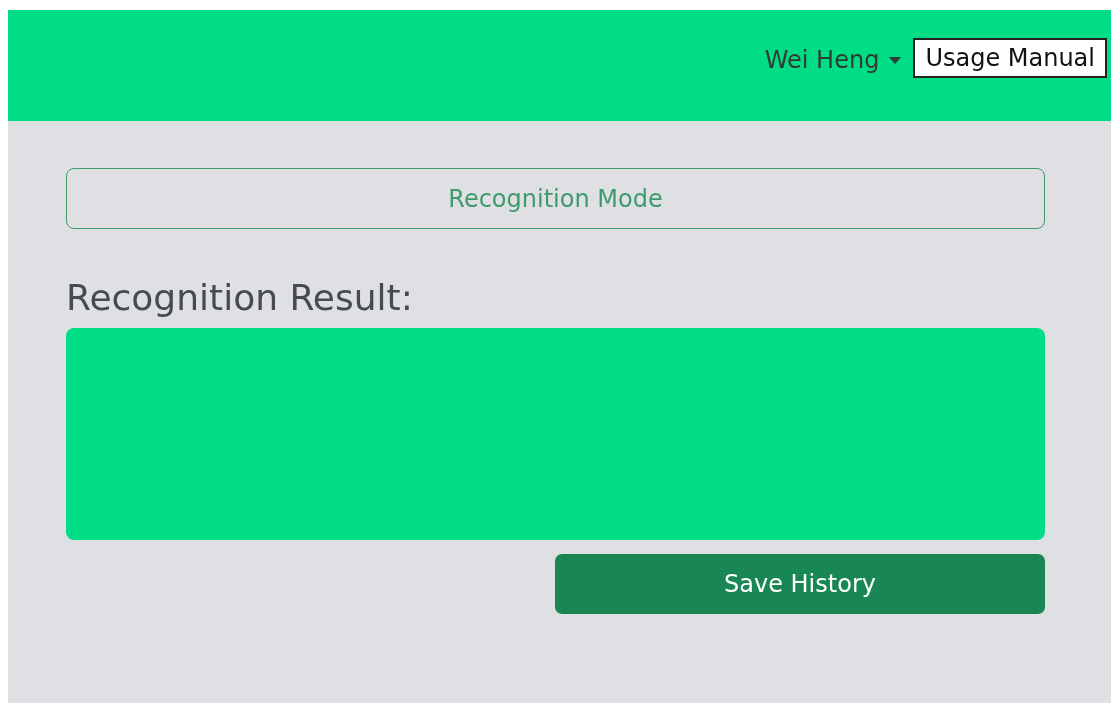  Describe the element at coordinates (1010, 58) in the screenshot. I see `usage-manual-button: Usage Manual` at that location.